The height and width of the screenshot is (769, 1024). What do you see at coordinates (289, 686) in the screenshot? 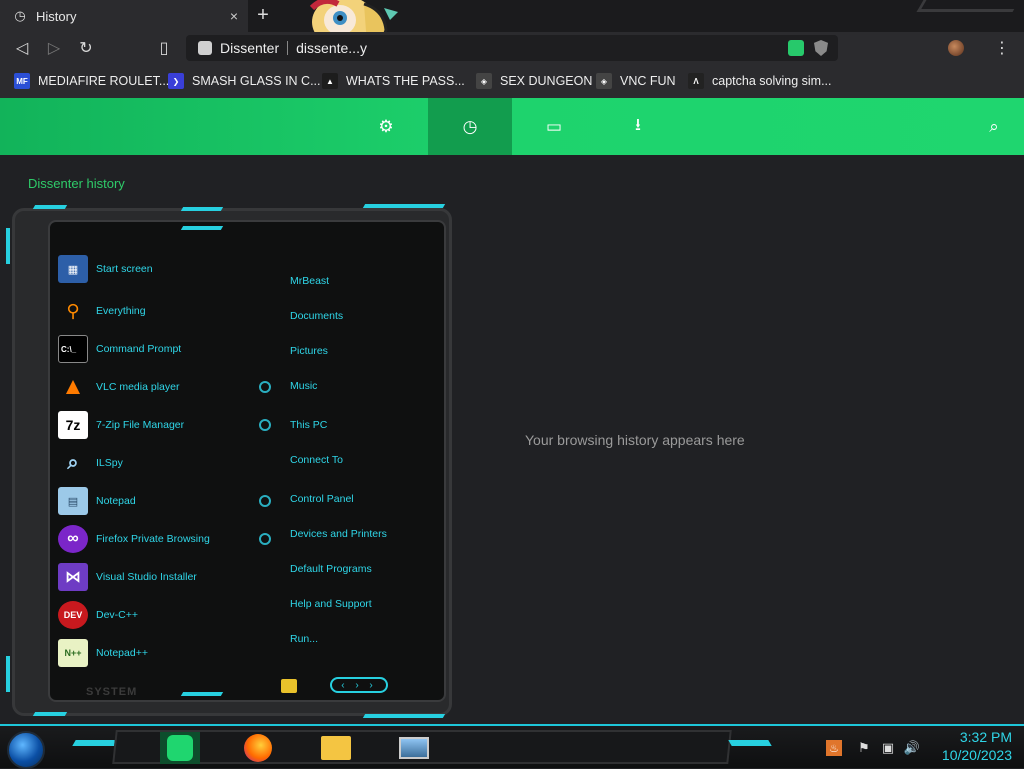
I see `power-icon` at bounding box center [289, 686].